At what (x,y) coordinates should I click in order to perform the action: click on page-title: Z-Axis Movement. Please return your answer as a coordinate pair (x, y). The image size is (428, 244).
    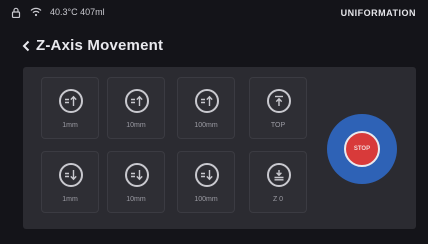
    Looking at the image, I should click on (100, 45).